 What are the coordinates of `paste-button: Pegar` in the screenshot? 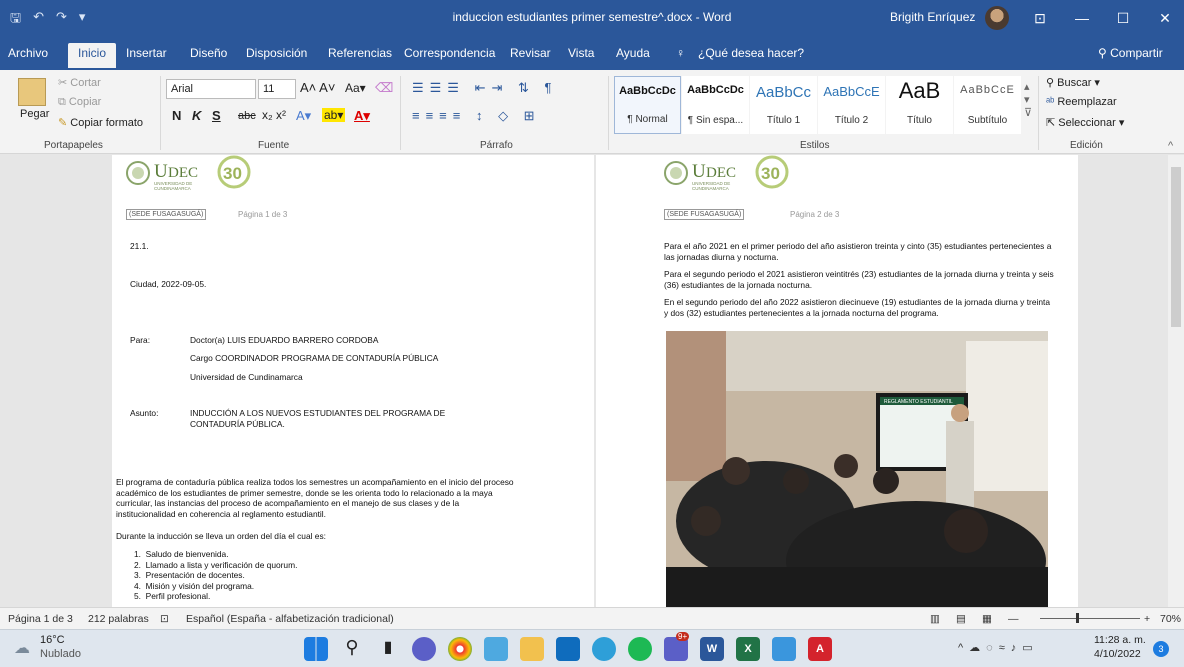 It's located at (34, 114).